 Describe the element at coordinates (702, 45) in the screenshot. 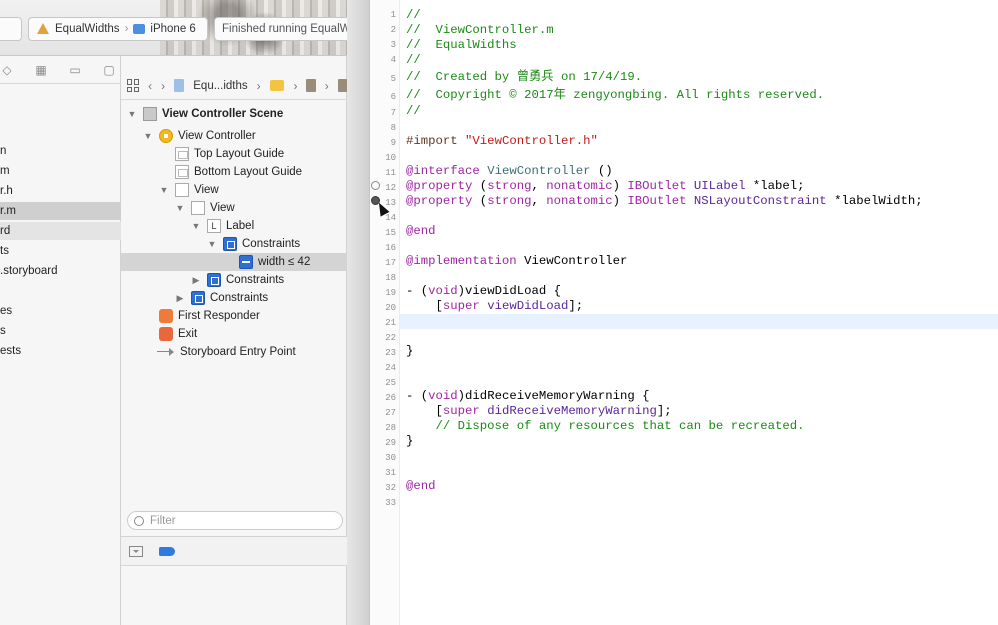

I see `code-line: // EqualWidths` at that location.